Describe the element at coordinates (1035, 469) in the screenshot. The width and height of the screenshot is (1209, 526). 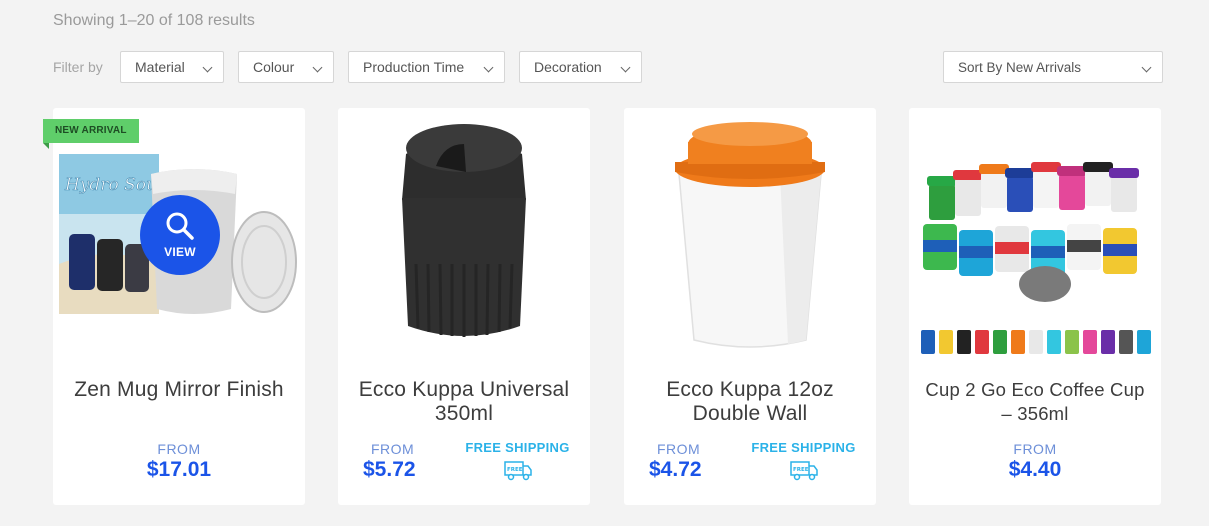
I see `product-price: $4.40` at that location.